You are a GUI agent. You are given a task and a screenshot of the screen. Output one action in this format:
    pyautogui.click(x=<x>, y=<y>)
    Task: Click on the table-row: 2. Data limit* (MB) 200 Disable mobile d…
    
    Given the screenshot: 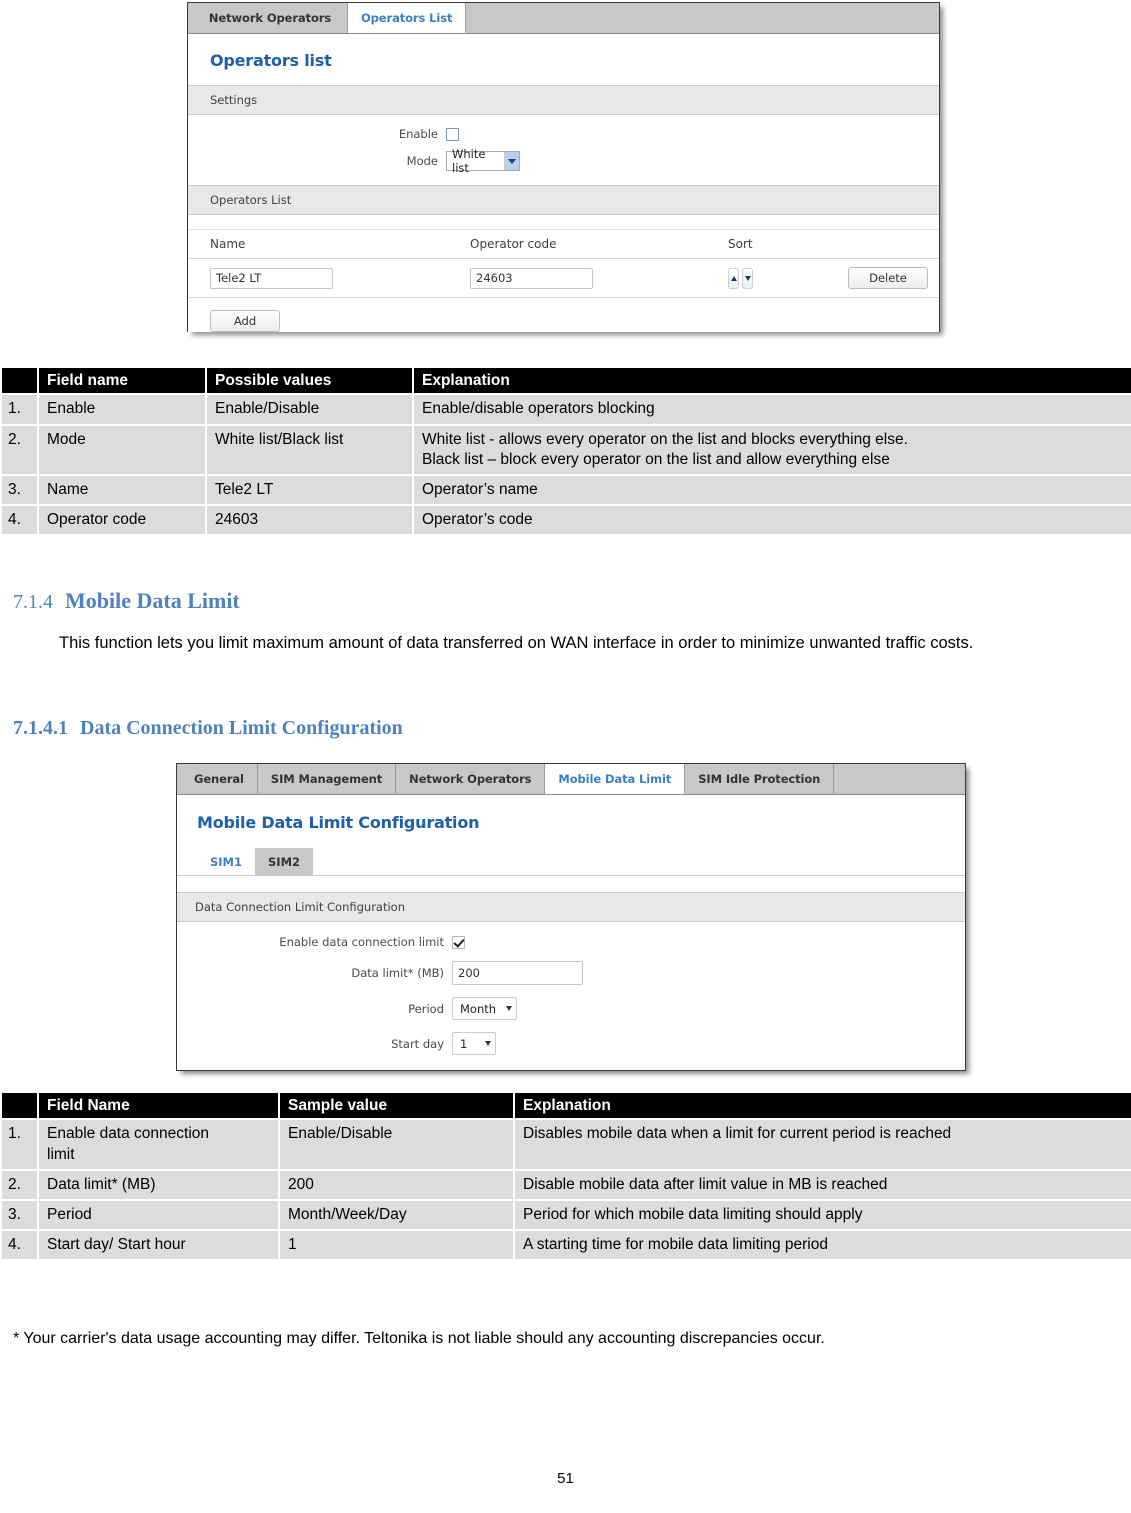 What is the action you would take?
    pyautogui.click(x=565, y=1184)
    